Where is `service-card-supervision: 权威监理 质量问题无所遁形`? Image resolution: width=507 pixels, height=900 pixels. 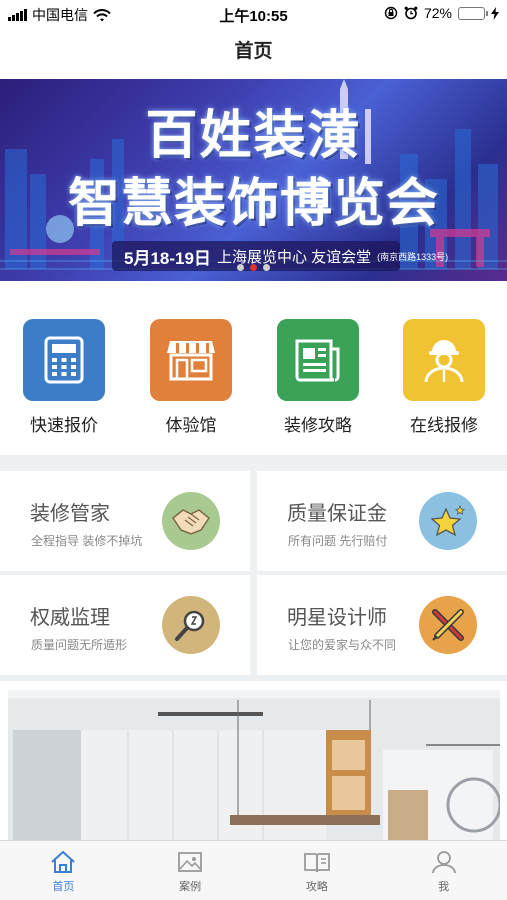 service-card-supervision: 权威监理 质量问题无所遁形 is located at coordinates (125, 625).